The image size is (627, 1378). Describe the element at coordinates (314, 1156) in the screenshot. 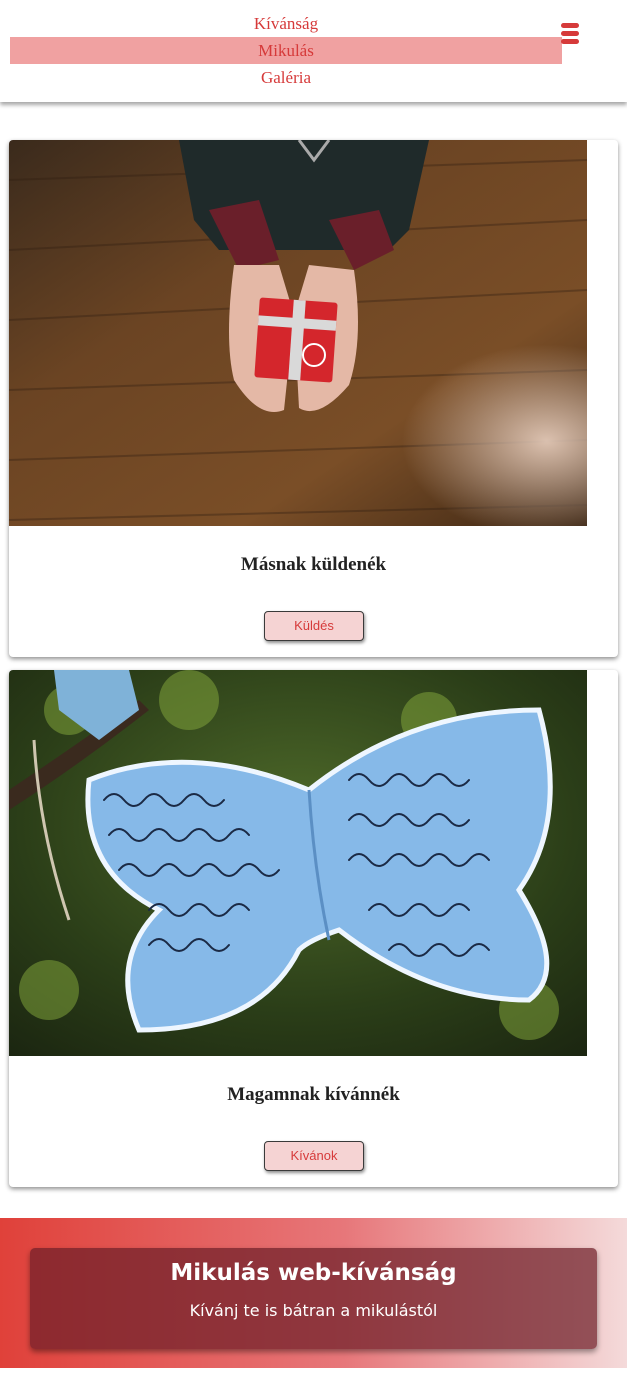

I see `wish-button: Kívánok` at that location.